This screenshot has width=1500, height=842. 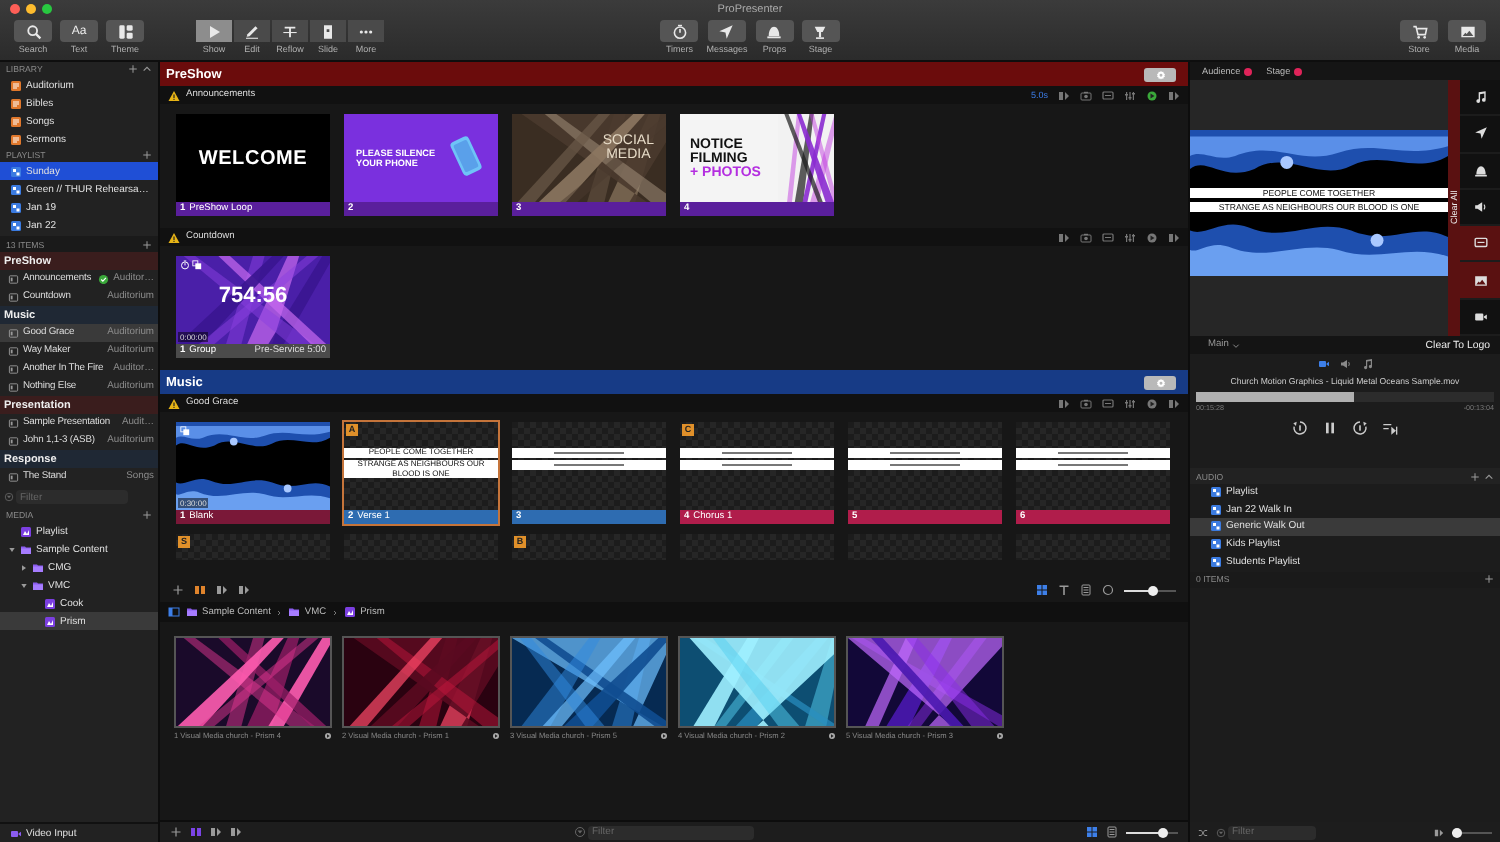 I want to click on send-icon, so click(x=1480, y=133).